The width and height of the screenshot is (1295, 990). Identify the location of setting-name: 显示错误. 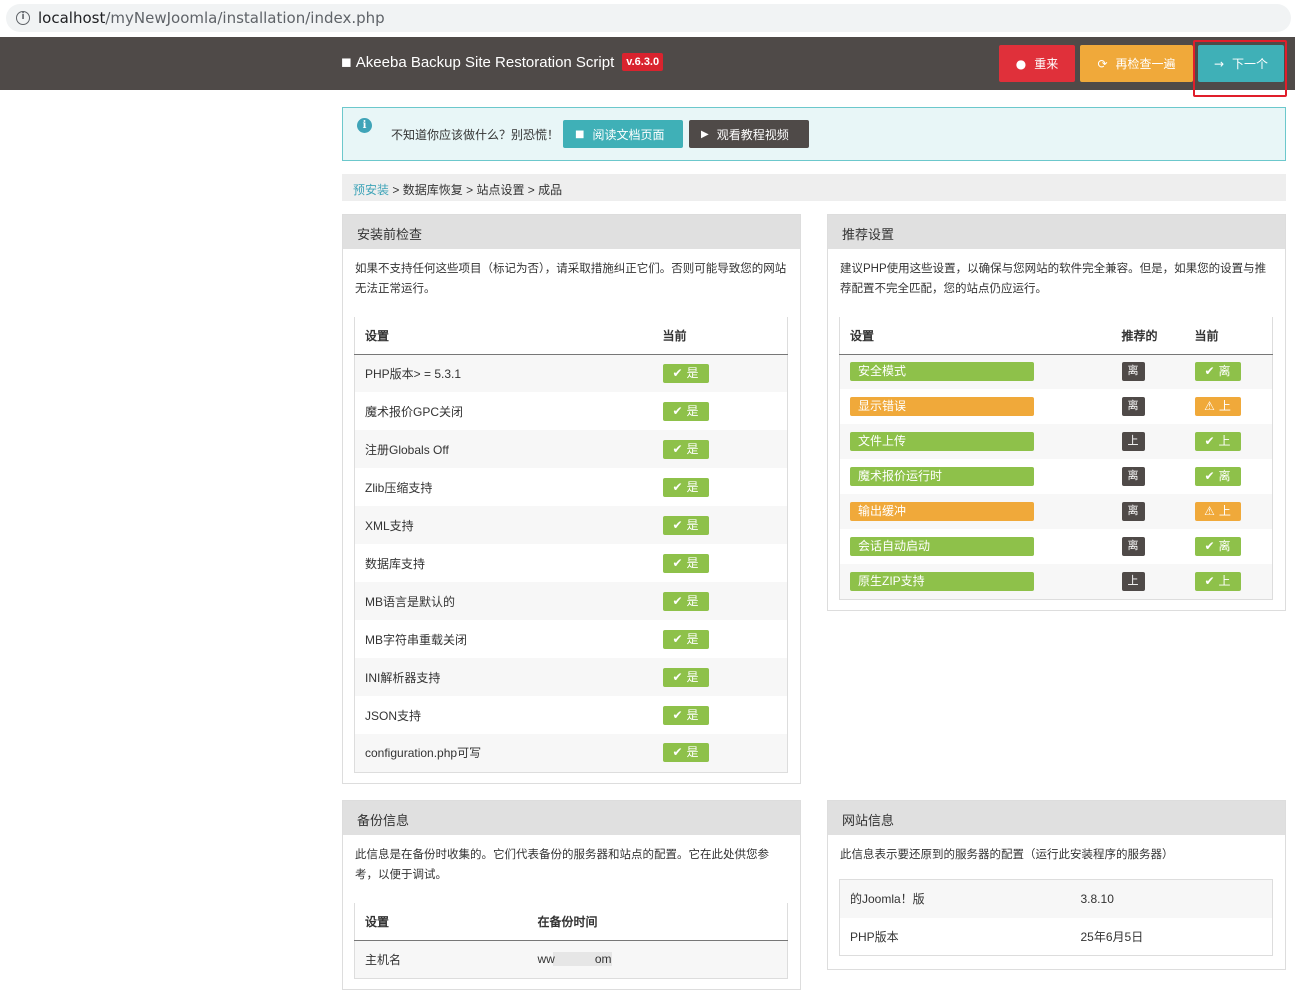
(942, 406).